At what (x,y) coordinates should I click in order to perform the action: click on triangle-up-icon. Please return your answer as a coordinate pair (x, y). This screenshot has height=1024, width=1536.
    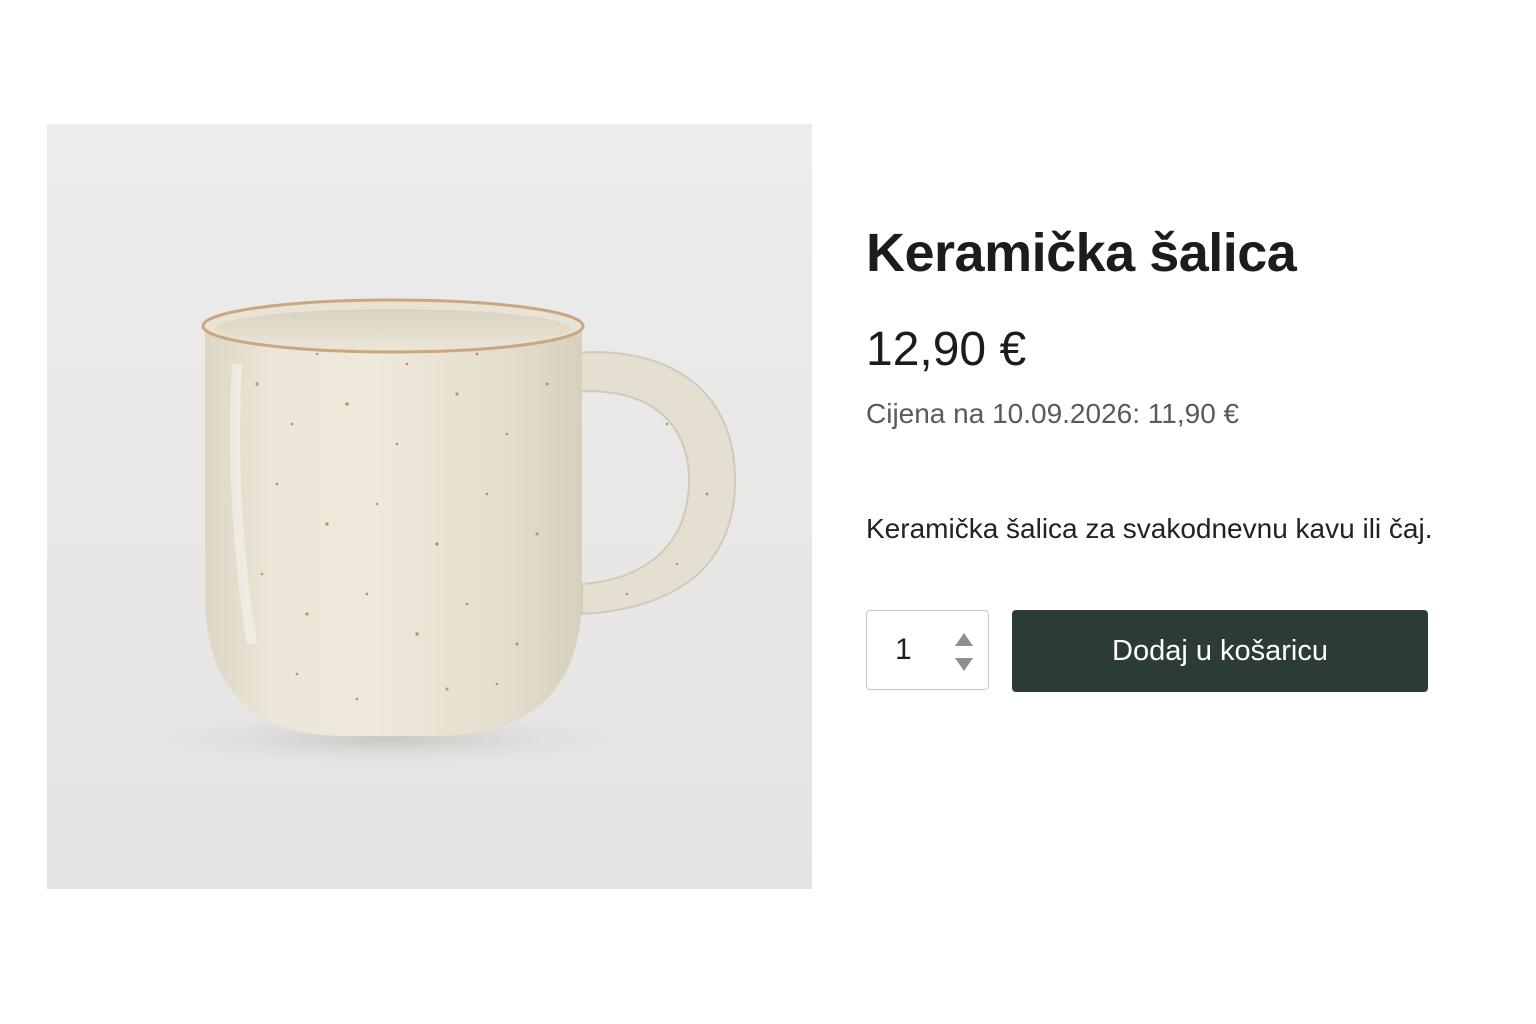
    Looking at the image, I should click on (964, 640).